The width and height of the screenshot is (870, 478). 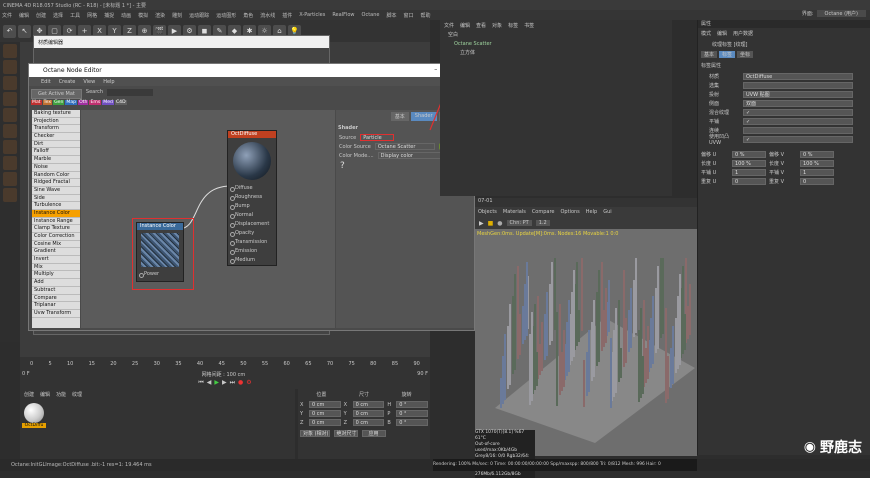 What do you see at coordinates (56, 145) in the screenshot?
I see `node-list-item: Dirt` at bounding box center [56, 145].